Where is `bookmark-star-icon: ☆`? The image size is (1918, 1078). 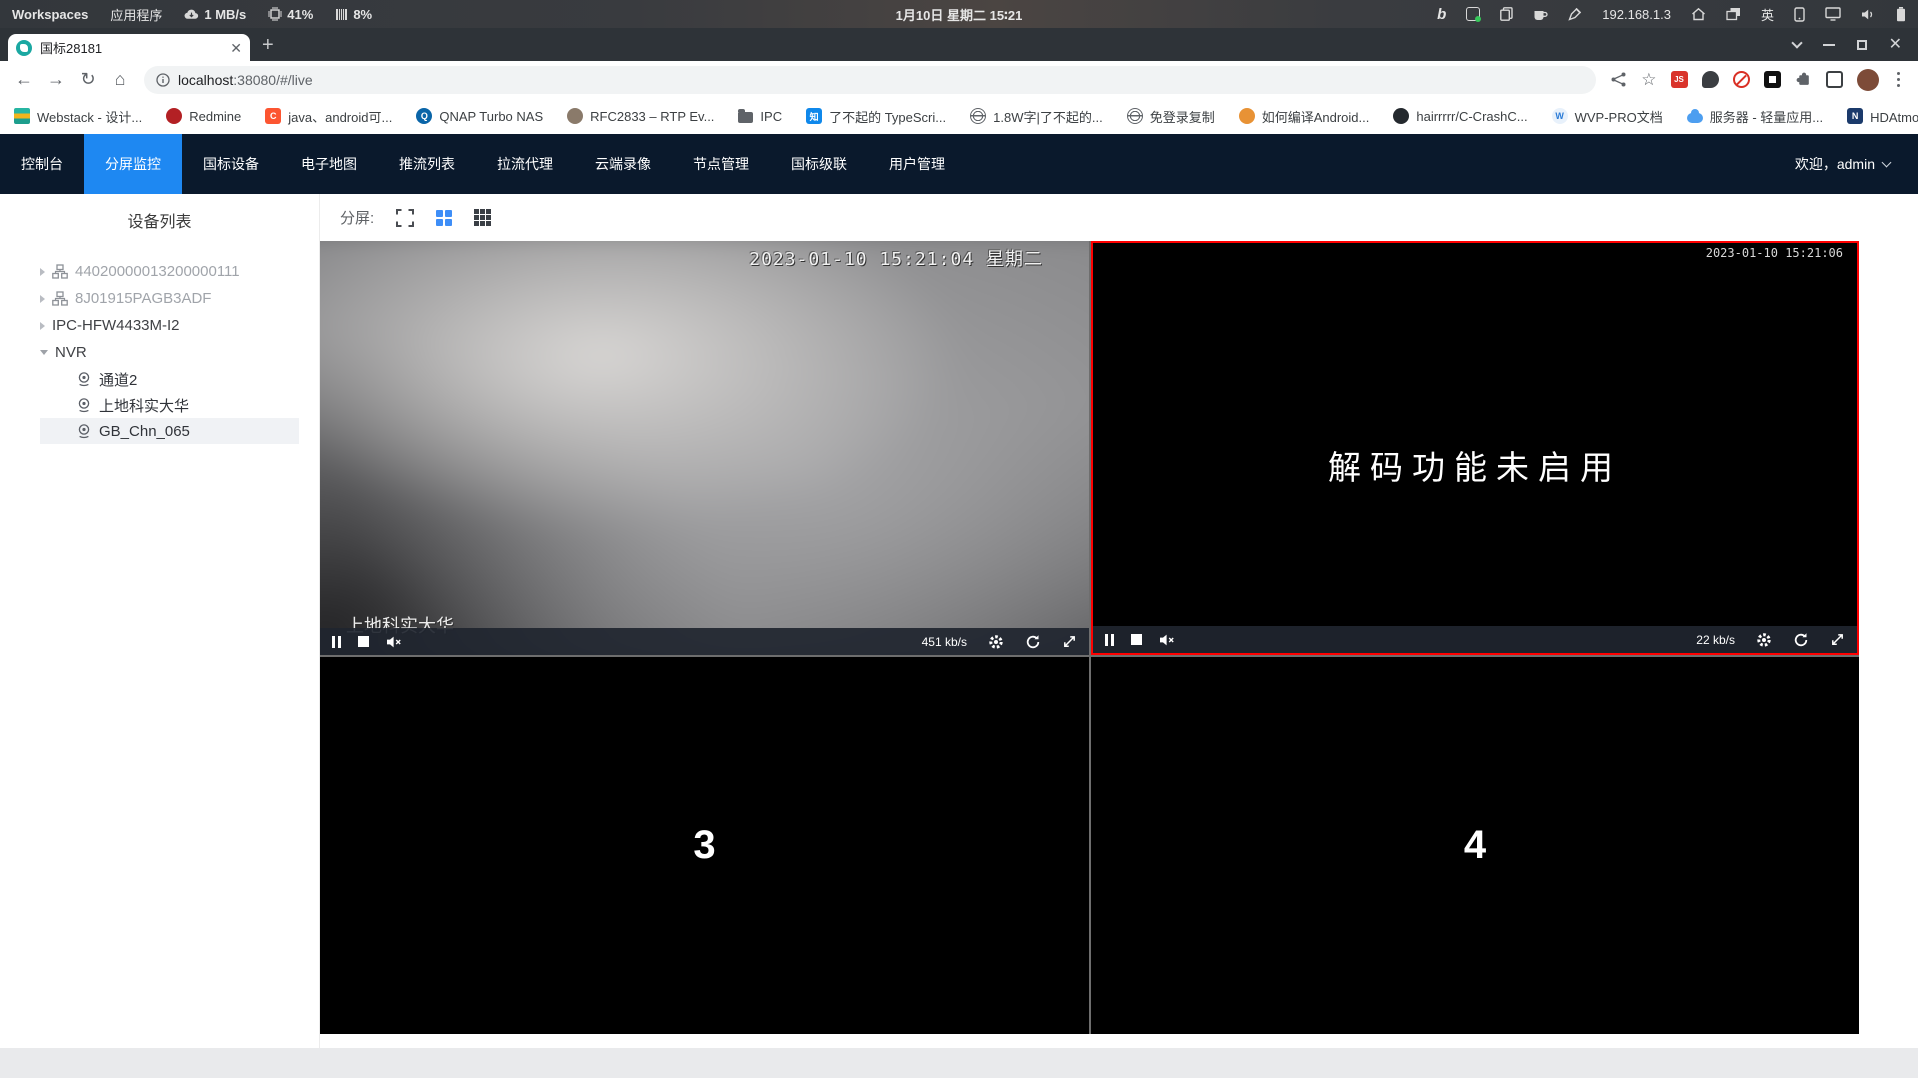
bookmark-star-icon: ☆ is located at coordinates (1648, 80).